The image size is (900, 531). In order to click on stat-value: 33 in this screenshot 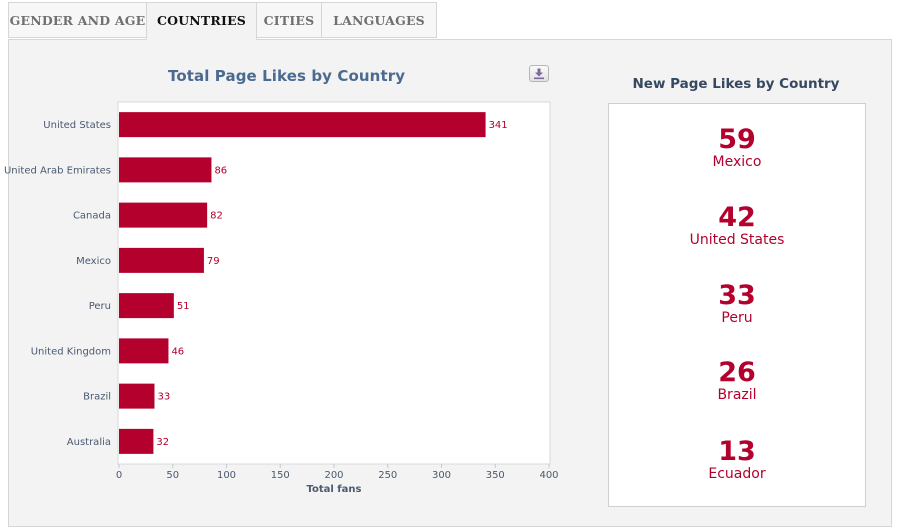, I will do `click(737, 295)`.